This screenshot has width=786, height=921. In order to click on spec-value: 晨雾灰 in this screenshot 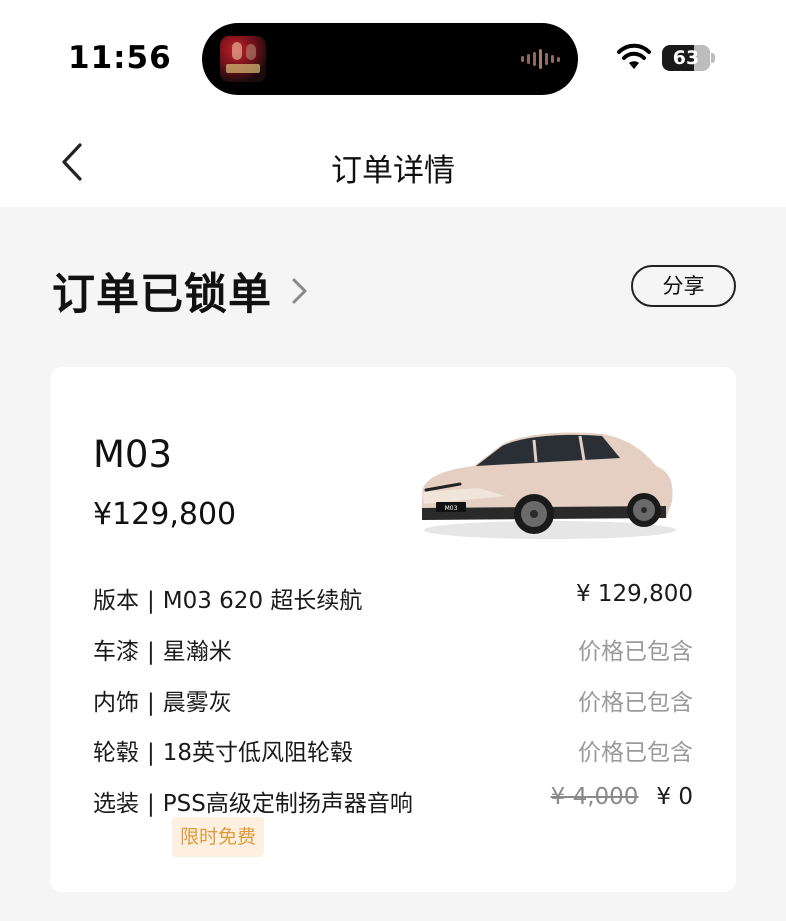, I will do `click(197, 703)`.